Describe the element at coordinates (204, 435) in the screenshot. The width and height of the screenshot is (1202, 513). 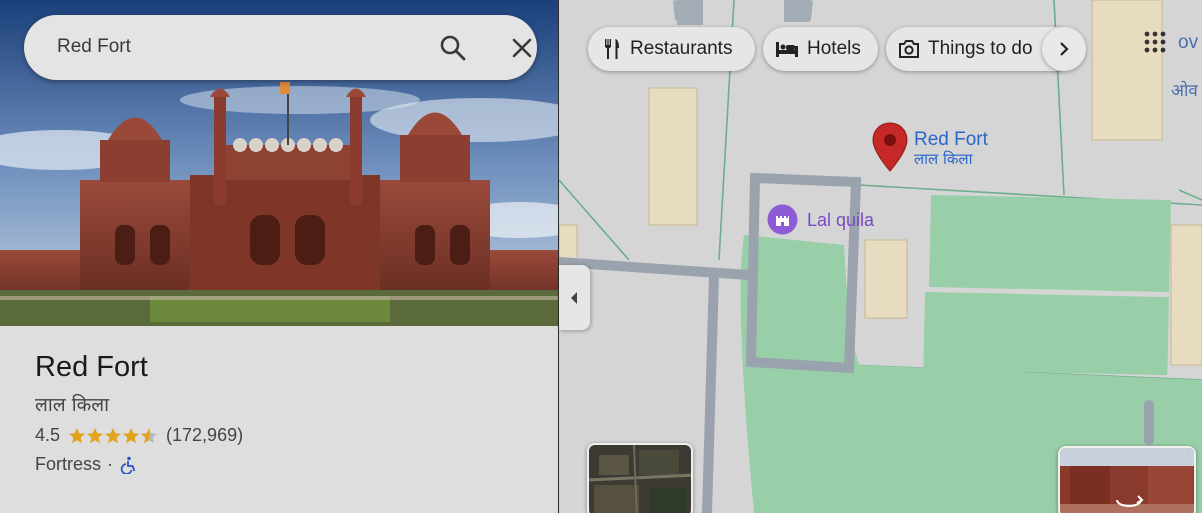
I see `review-count: (172,969)` at that location.